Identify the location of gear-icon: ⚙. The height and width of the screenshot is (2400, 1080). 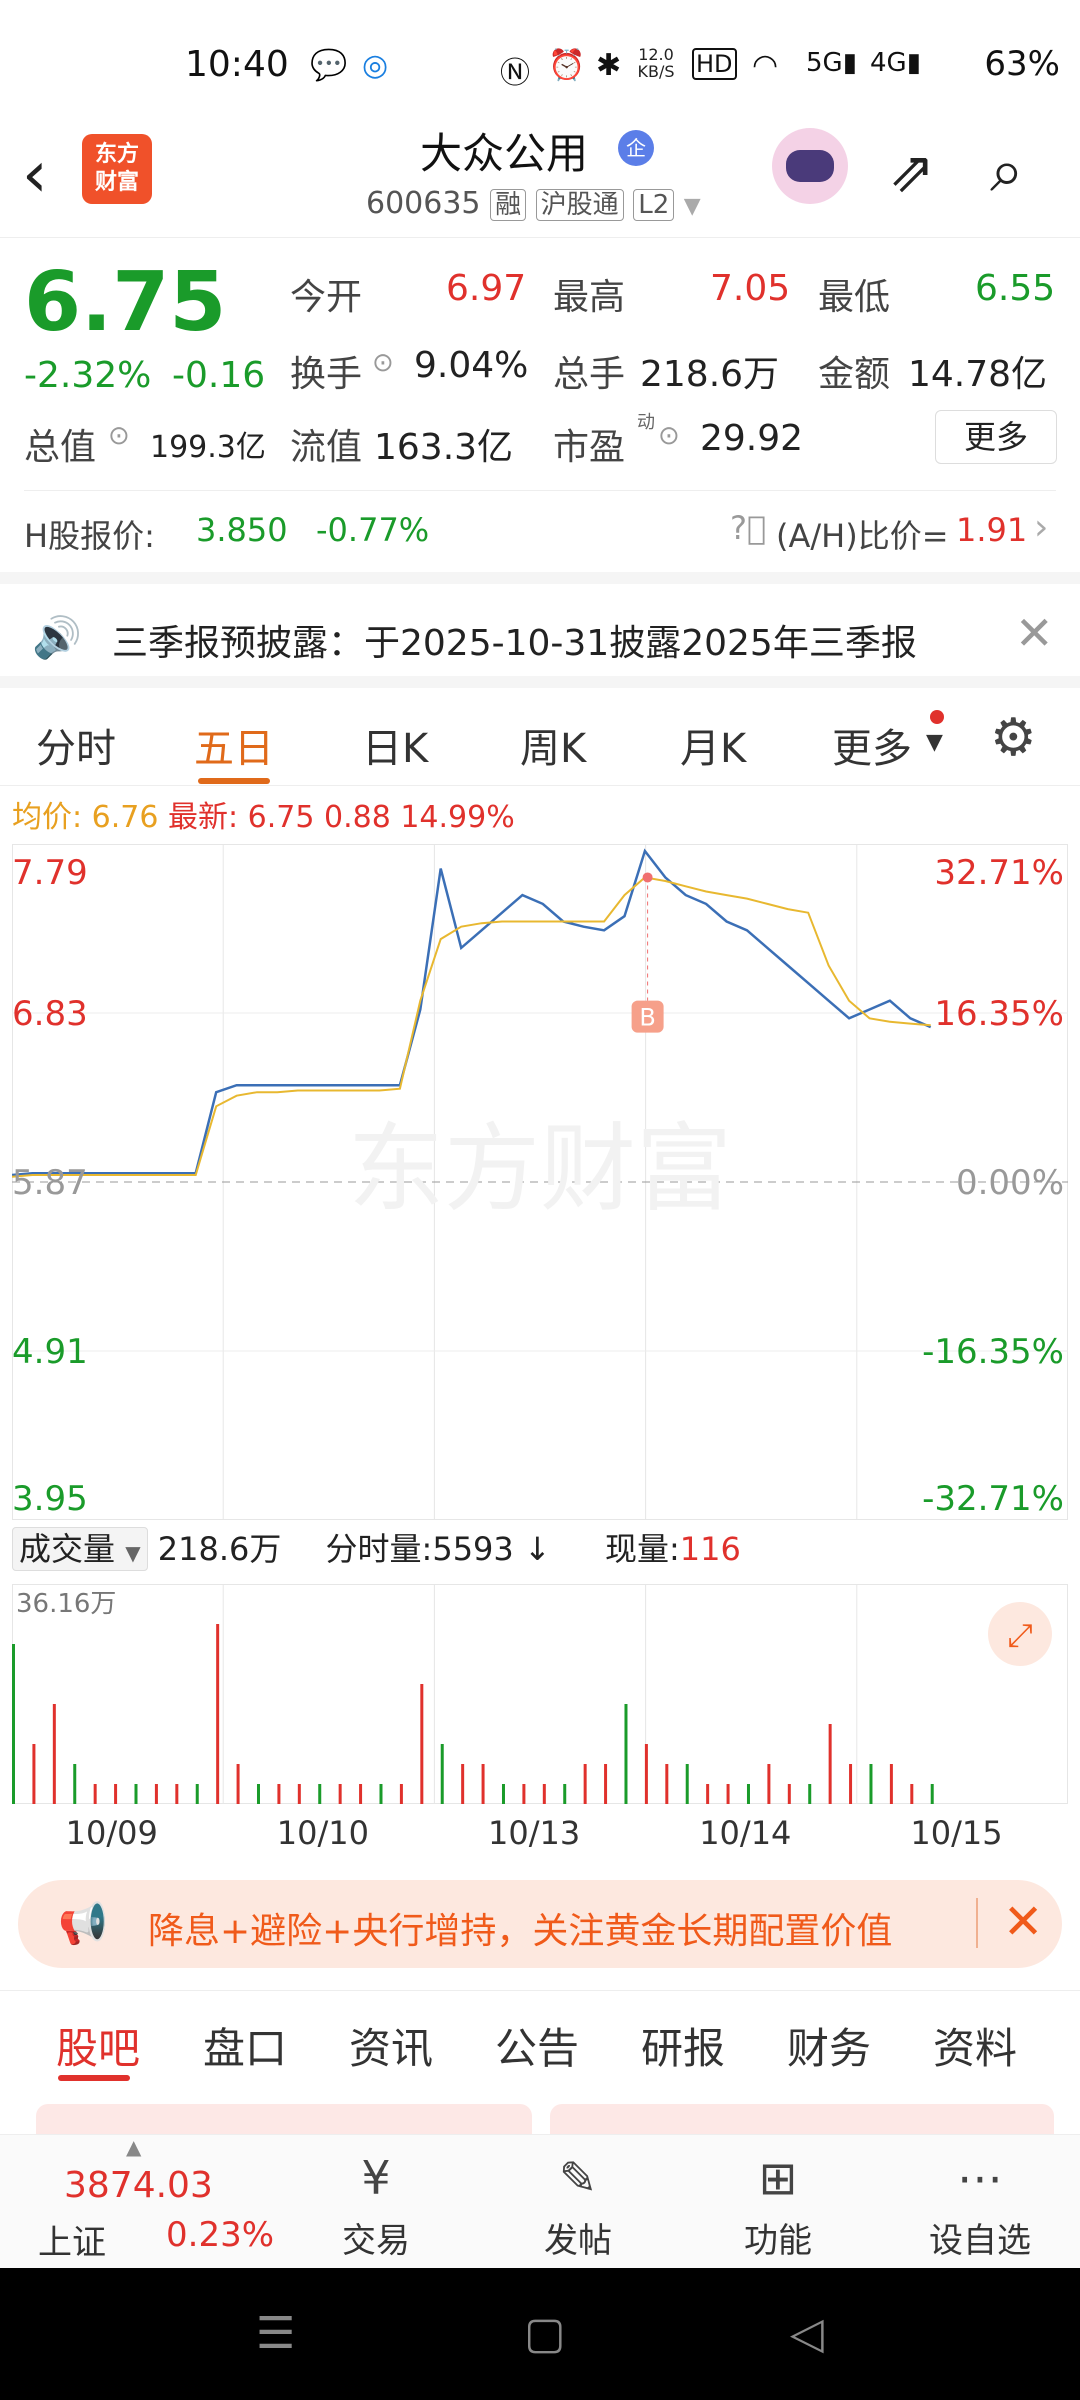
(1013, 738).